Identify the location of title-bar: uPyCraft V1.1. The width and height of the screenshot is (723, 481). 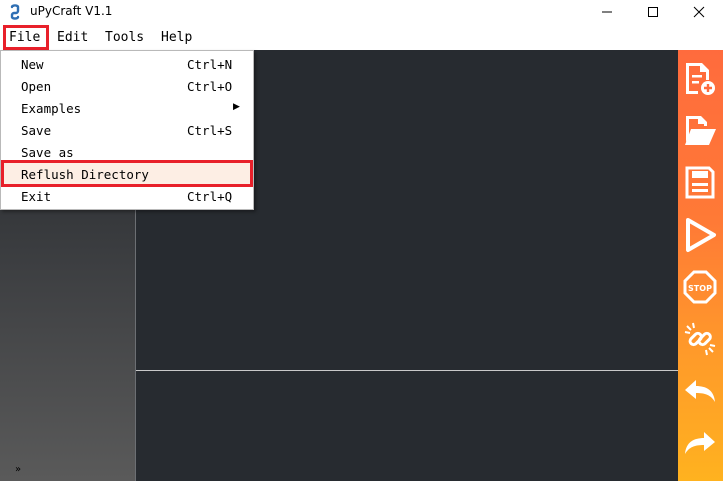
(361, 12).